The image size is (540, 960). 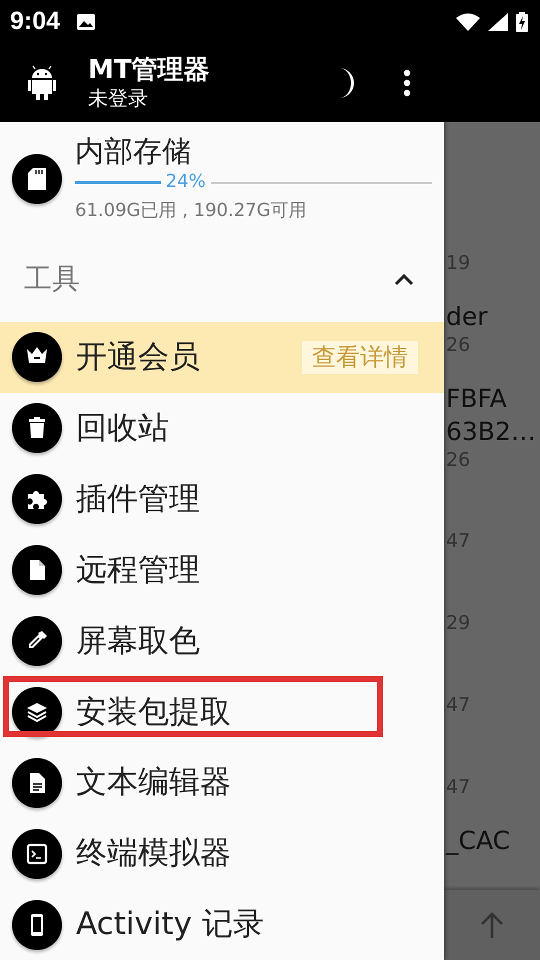 What do you see at coordinates (35, 22) in the screenshot?
I see `status-time: 9:04` at bounding box center [35, 22].